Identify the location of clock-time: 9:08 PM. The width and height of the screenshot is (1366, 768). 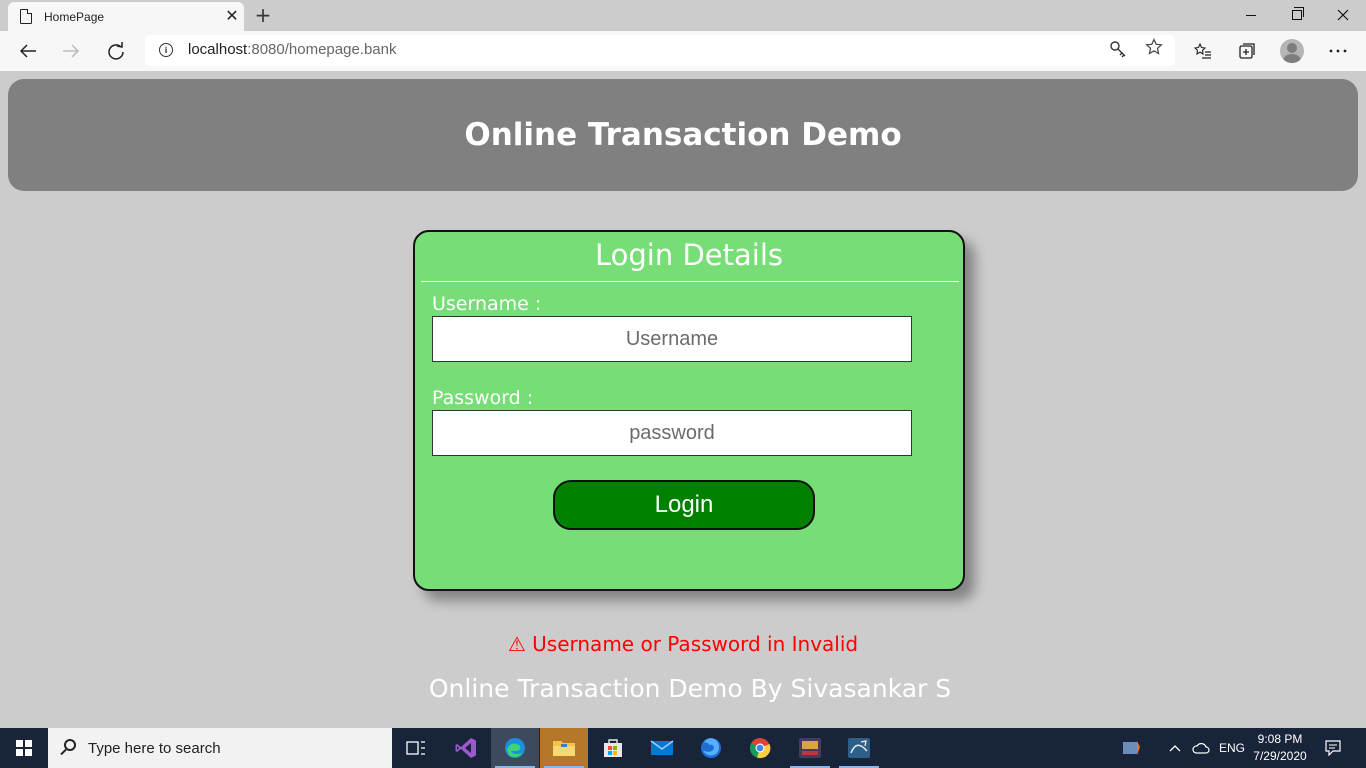
(1280, 739).